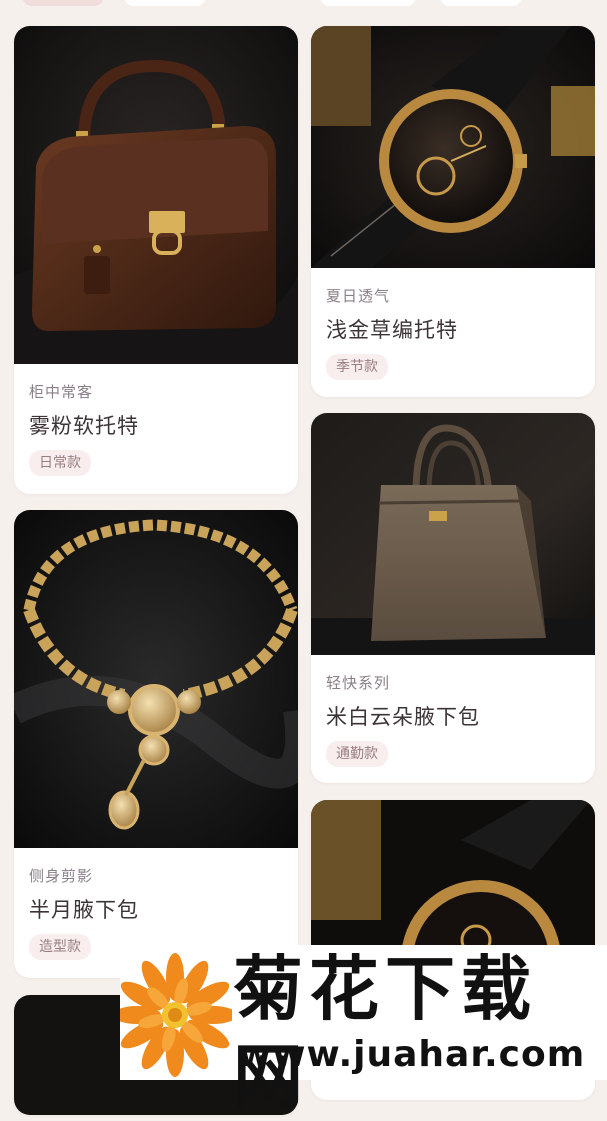 The width and height of the screenshot is (607, 1121). I want to click on item-subtitle: 轻快系列, so click(358, 683).